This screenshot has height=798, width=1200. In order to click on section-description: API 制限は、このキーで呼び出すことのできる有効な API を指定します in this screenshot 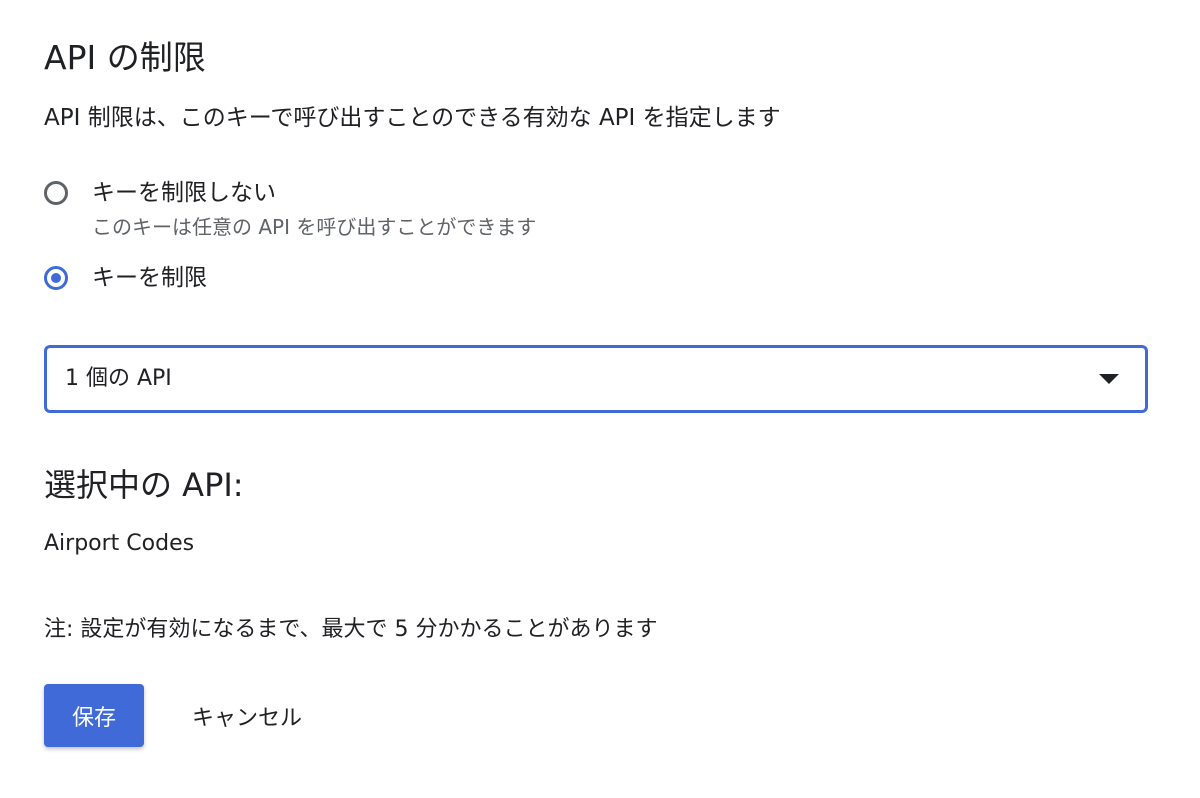, I will do `click(412, 118)`.